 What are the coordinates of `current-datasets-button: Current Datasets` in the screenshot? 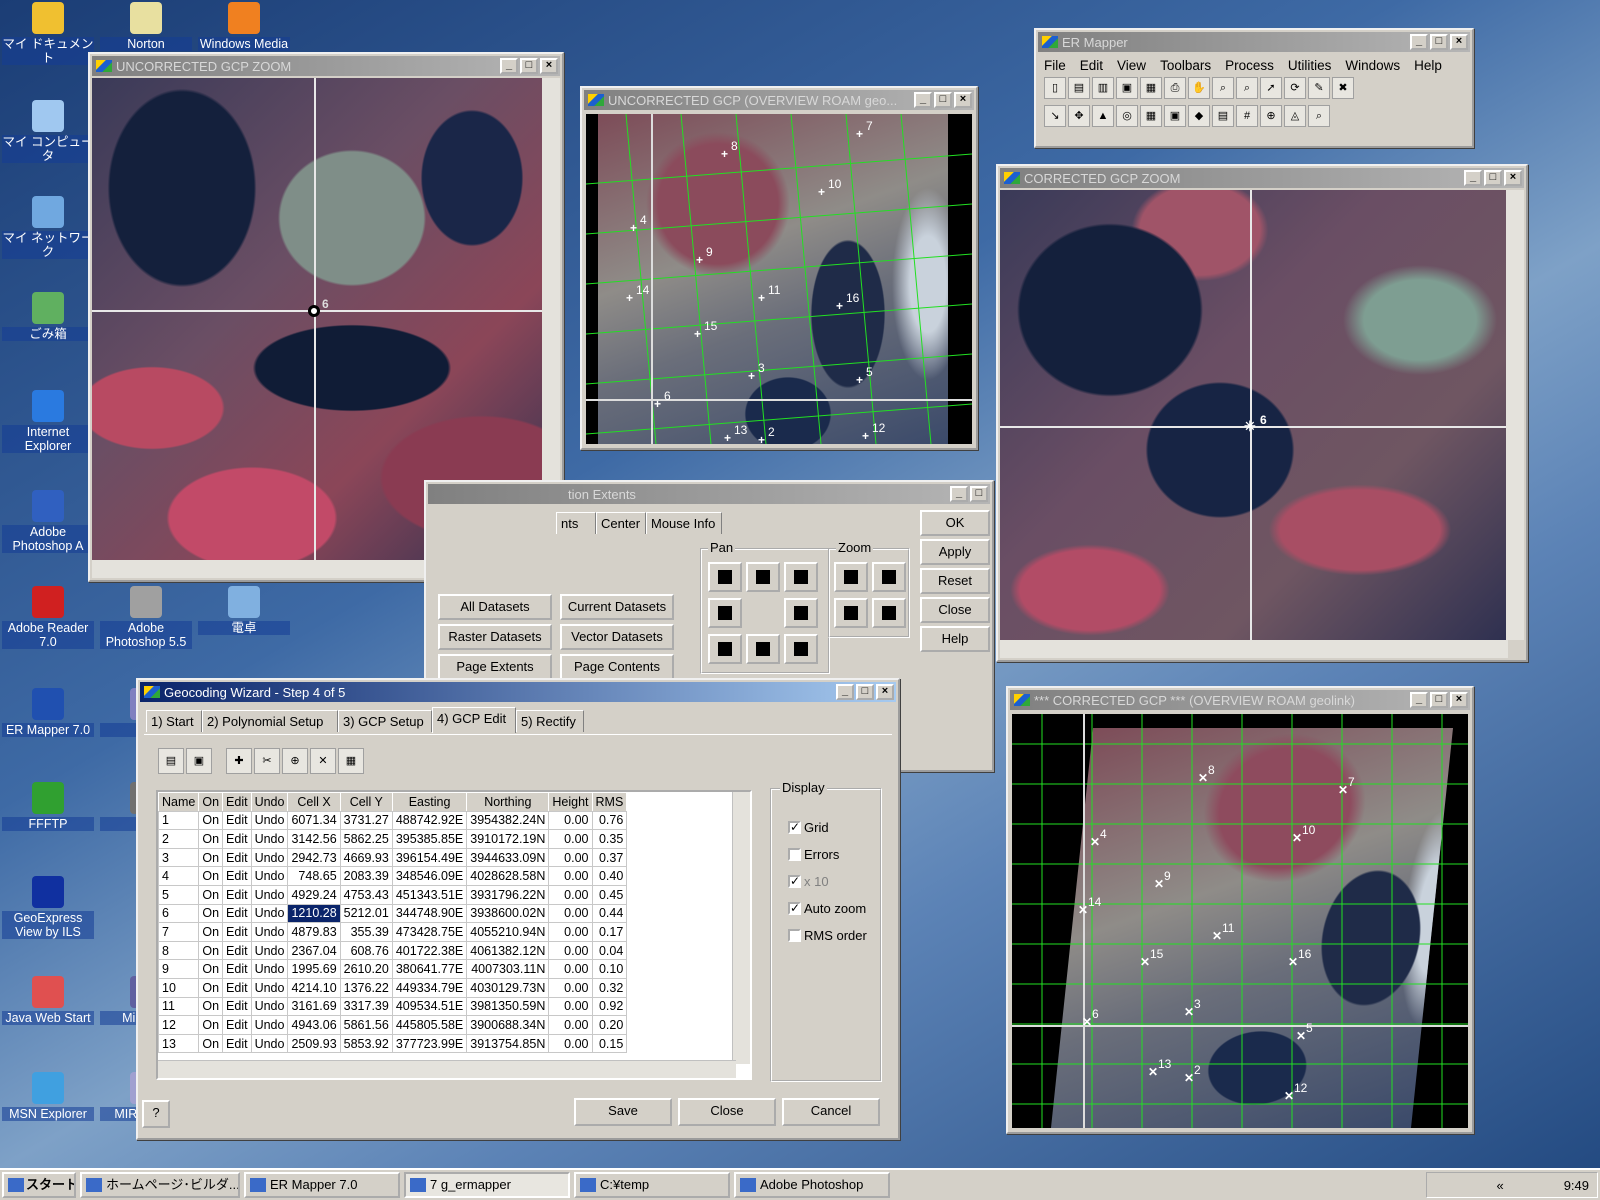 It's located at (617, 607).